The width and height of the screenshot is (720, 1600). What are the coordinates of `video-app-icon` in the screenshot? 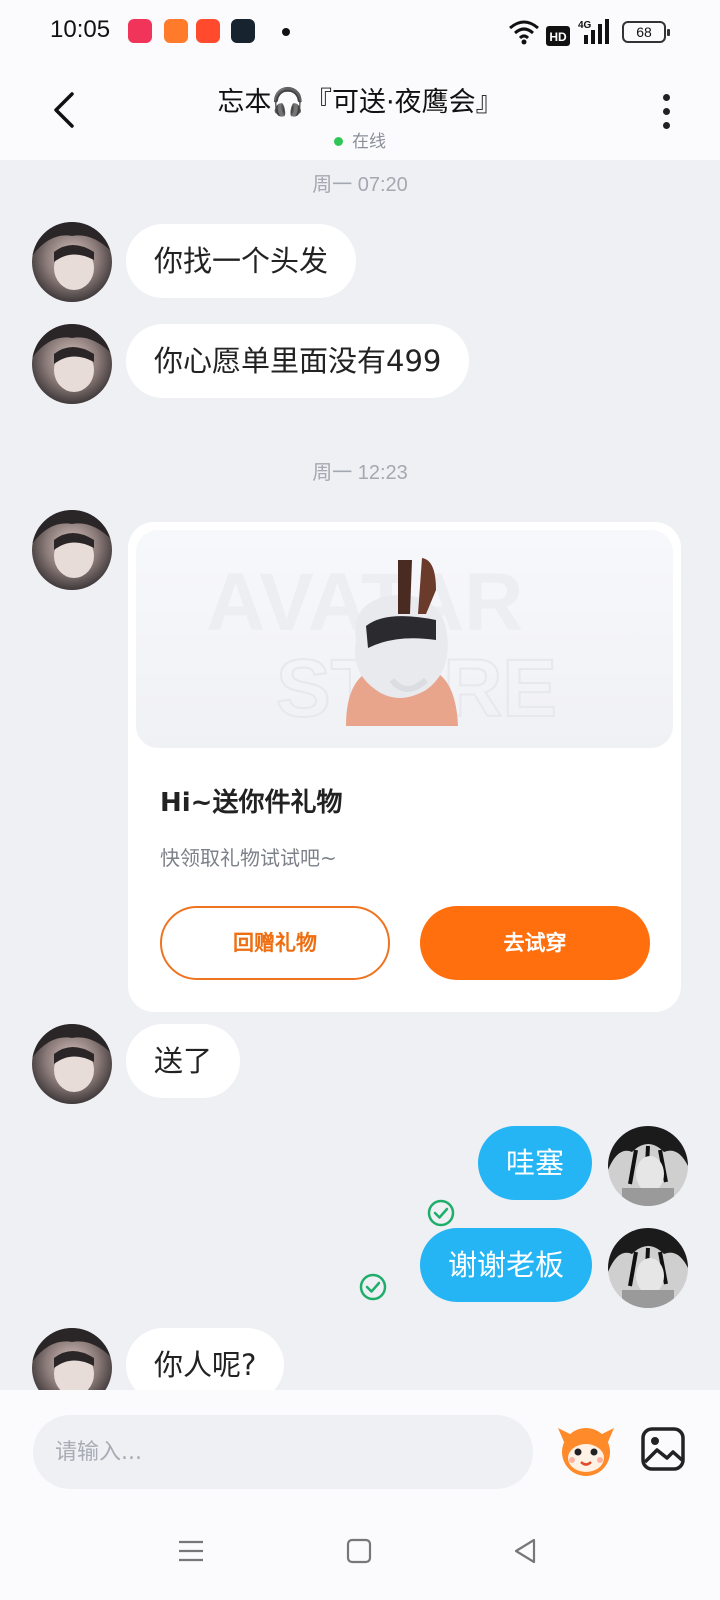 It's located at (208, 31).